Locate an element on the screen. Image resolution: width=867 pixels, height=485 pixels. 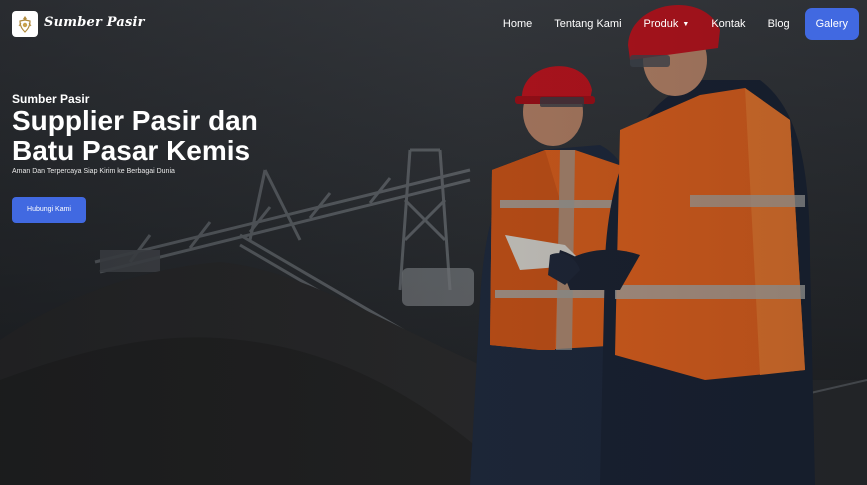
hubungi-kami-button: Hubungi Kami is located at coordinates (49, 210).